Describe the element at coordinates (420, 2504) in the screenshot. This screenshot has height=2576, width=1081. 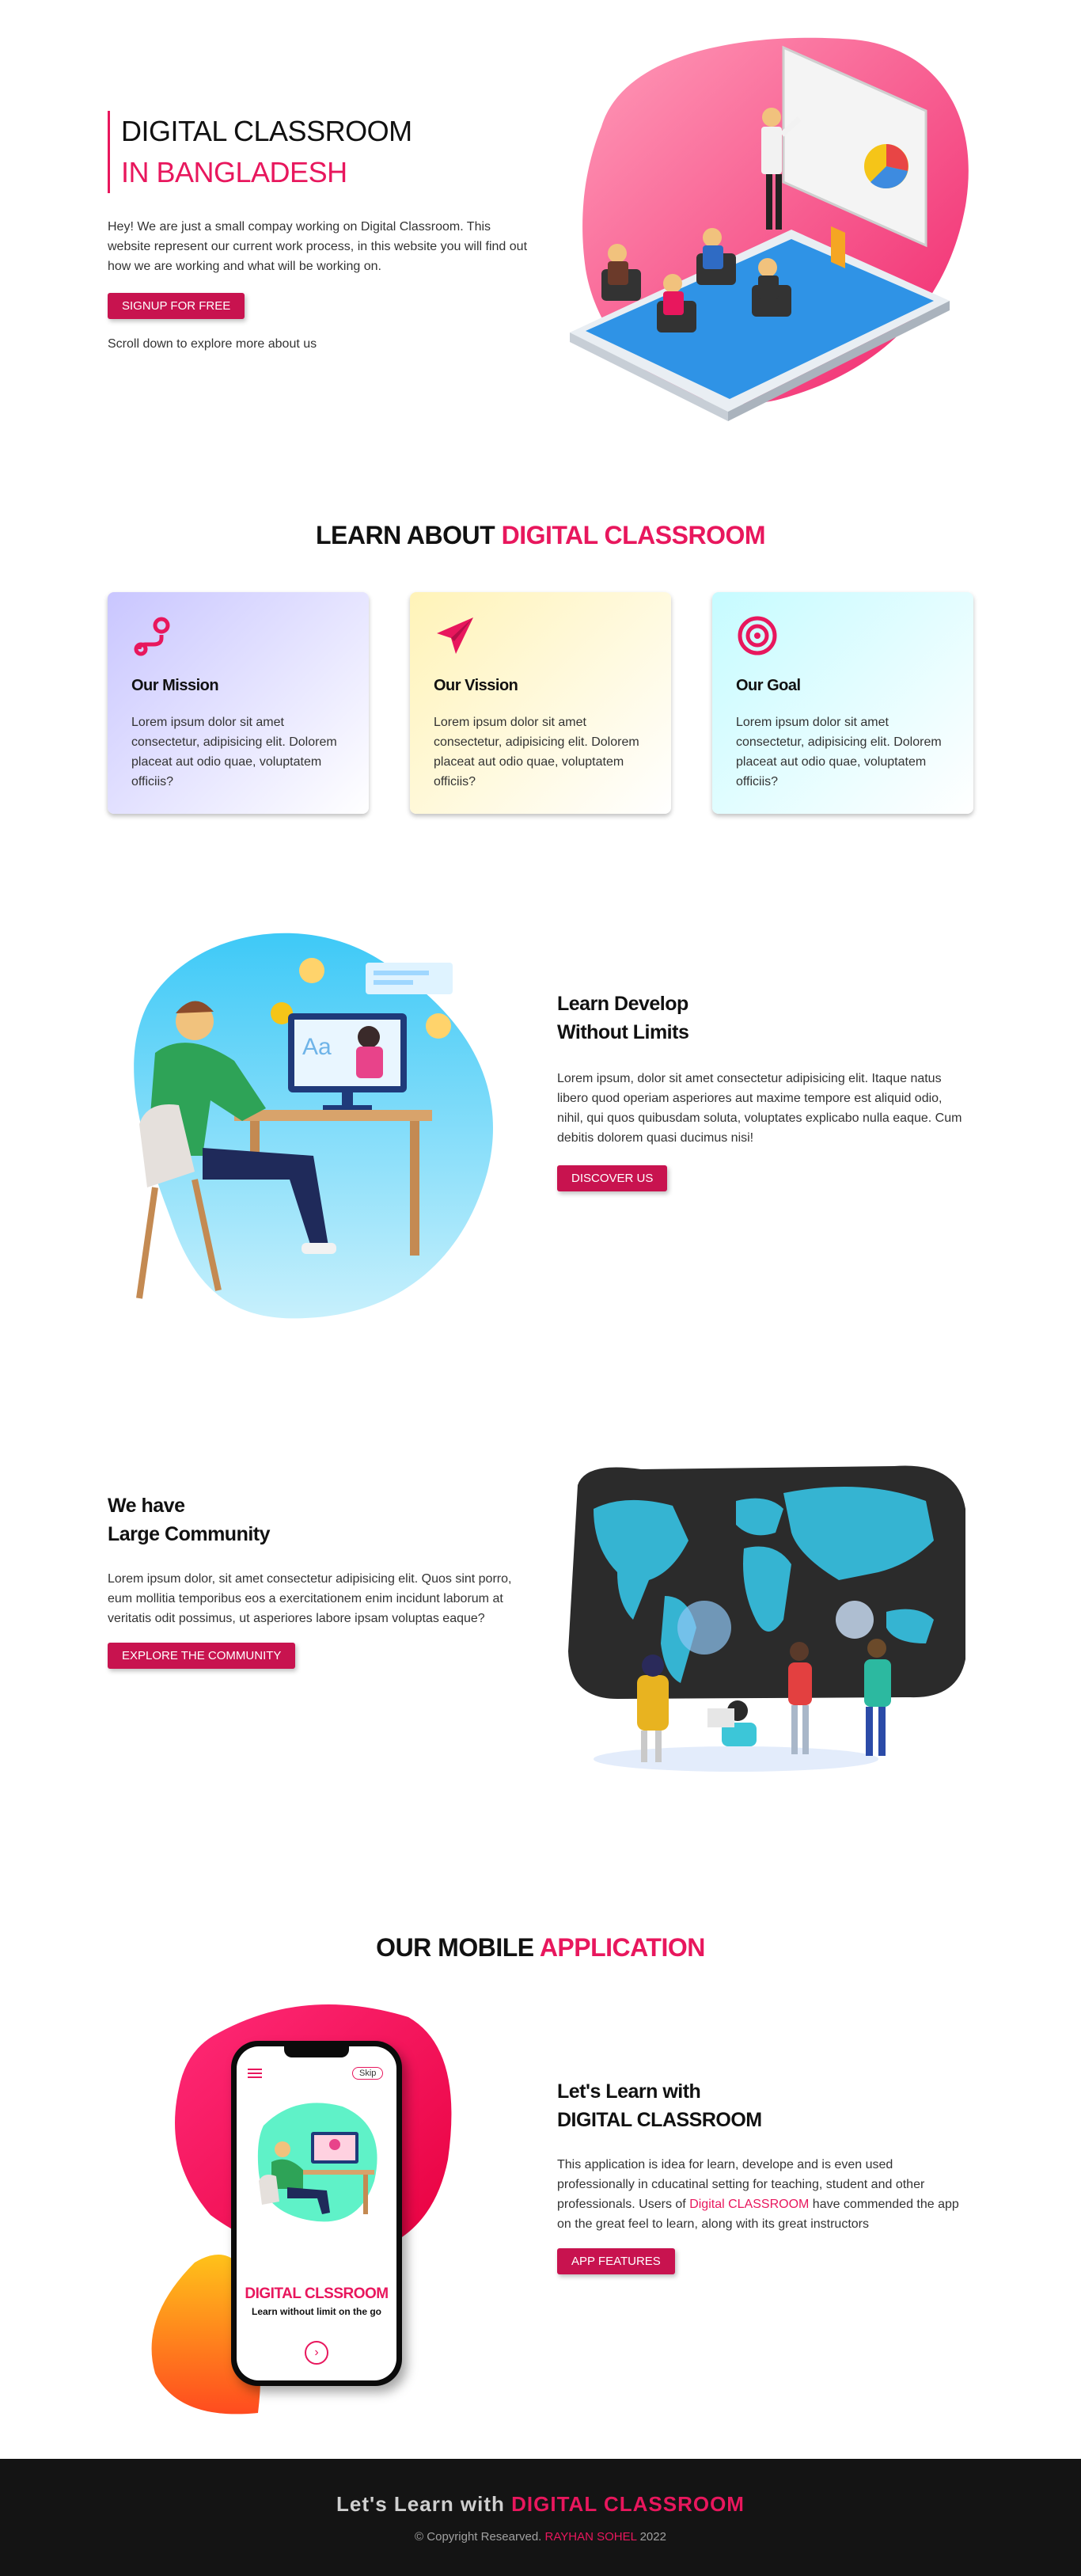
I see `footer-title-a: Let's Learn with` at that location.